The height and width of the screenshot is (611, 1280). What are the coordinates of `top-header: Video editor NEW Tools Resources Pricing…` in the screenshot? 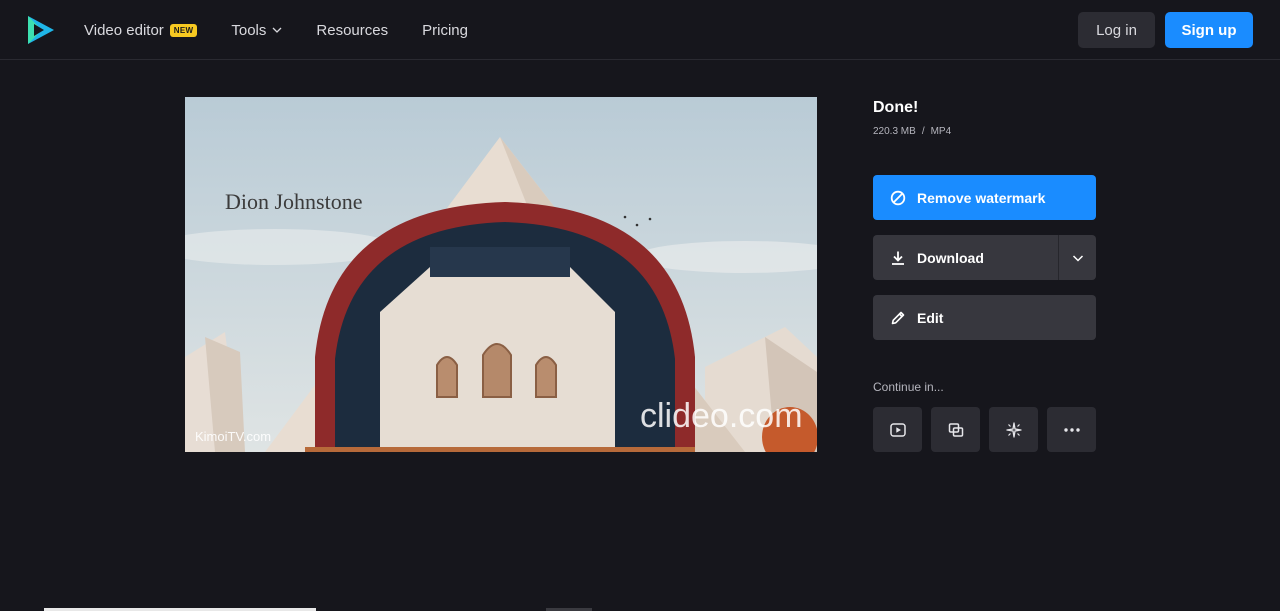 It's located at (640, 30).